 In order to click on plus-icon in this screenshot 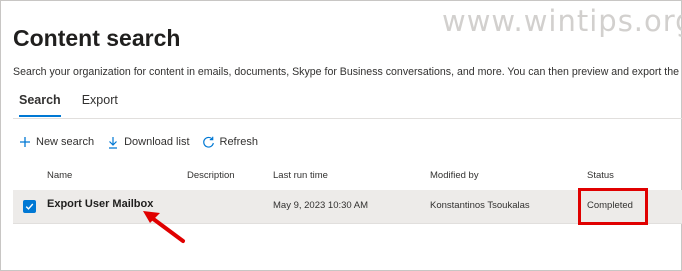, I will do `click(25, 142)`.